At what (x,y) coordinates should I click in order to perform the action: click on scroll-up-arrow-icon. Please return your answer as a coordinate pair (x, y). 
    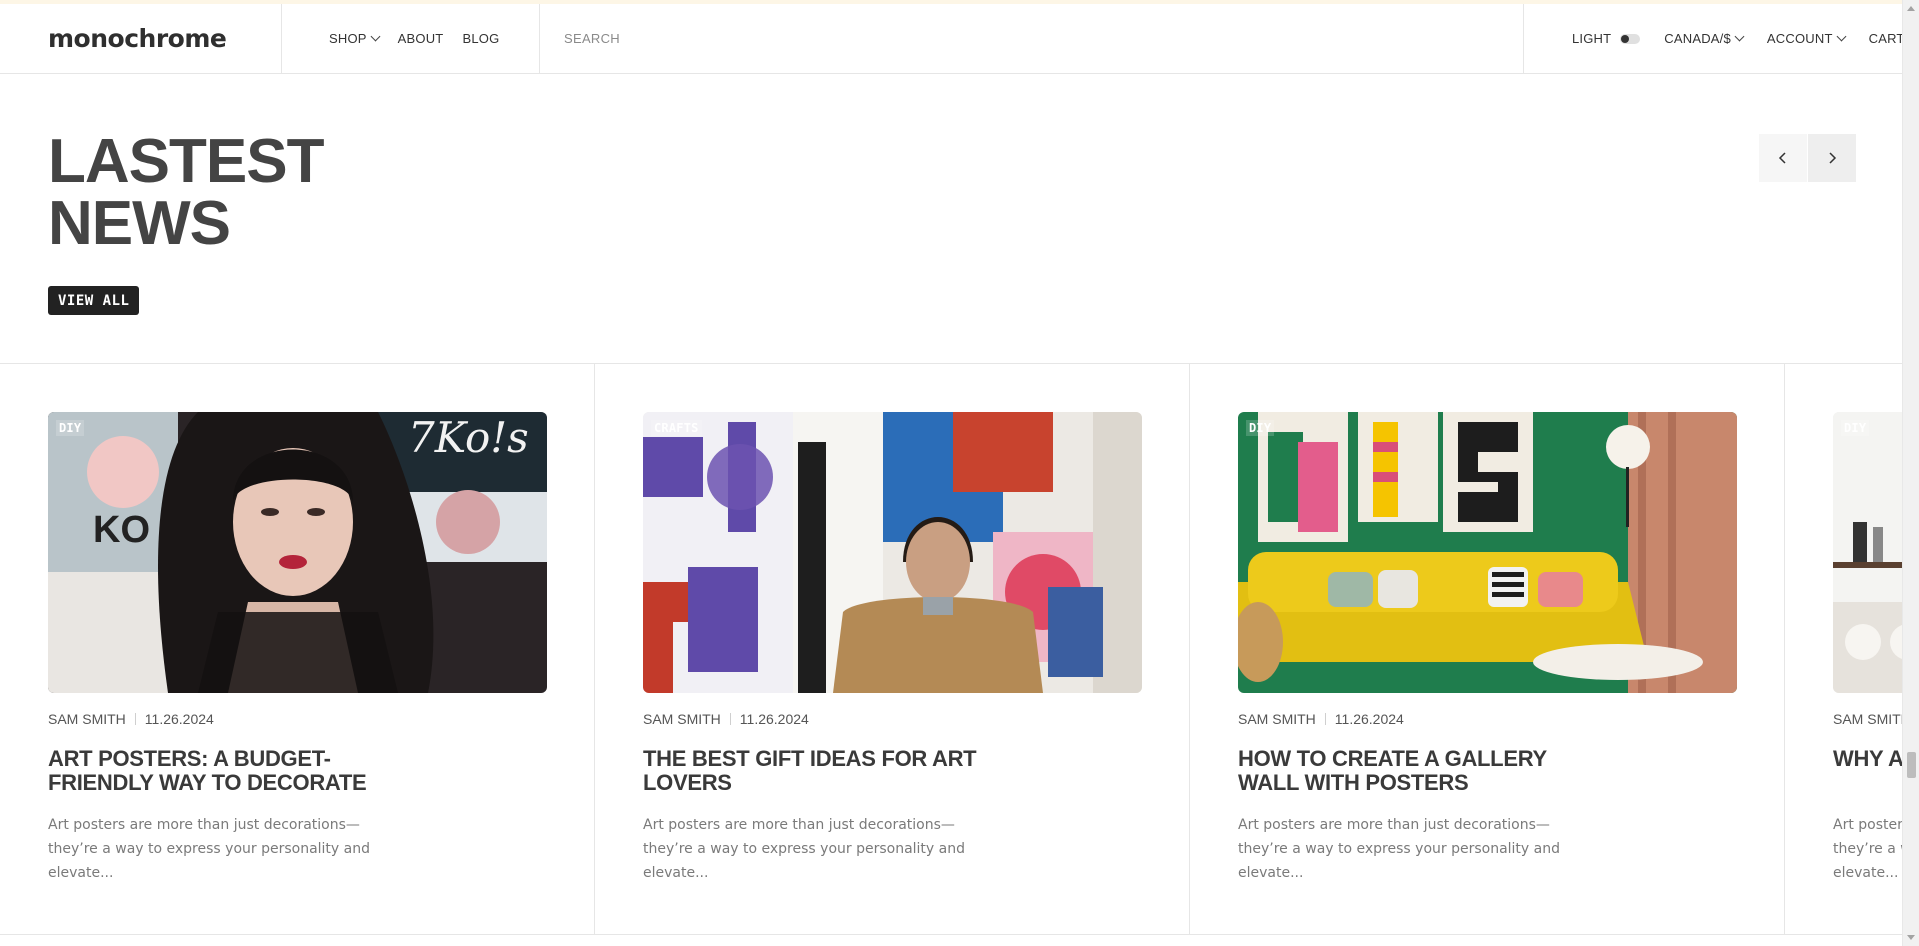
    Looking at the image, I should click on (1911, 8).